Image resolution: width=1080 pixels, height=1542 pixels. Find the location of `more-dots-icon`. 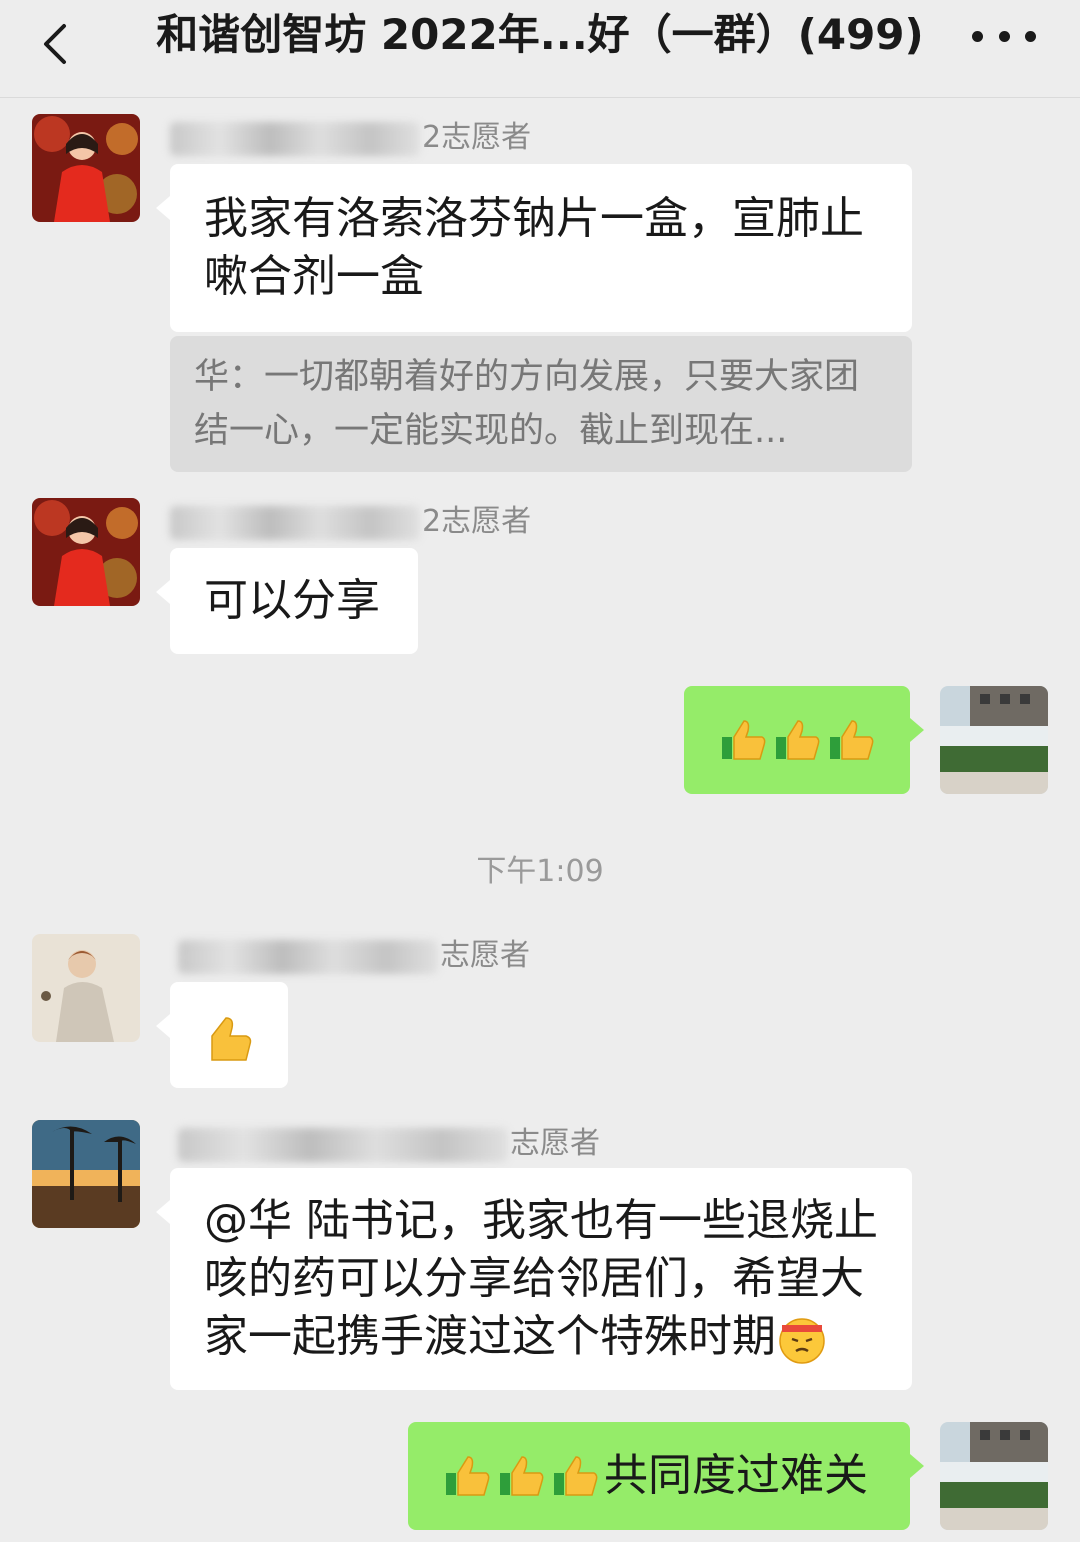

more-dots-icon is located at coordinates (977, 36).